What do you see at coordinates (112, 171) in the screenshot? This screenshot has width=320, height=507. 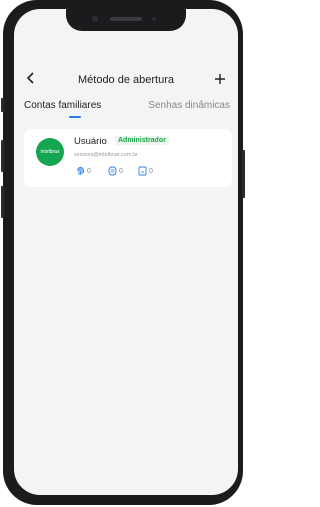 I see `face-icon` at bounding box center [112, 171].